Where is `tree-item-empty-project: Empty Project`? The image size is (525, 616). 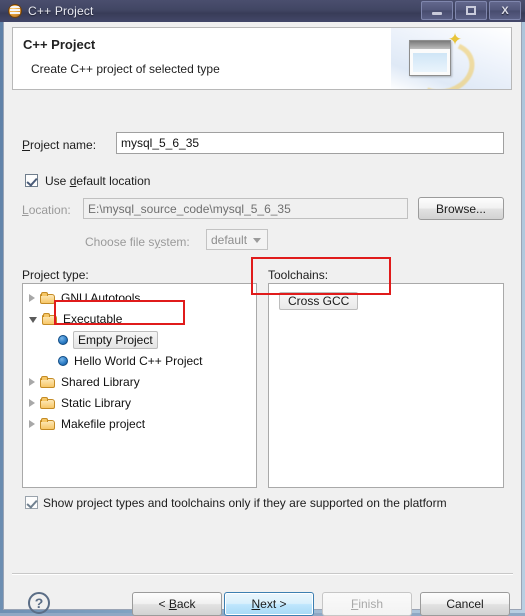
tree-item-empty-project: Empty Project is located at coordinates (102, 340).